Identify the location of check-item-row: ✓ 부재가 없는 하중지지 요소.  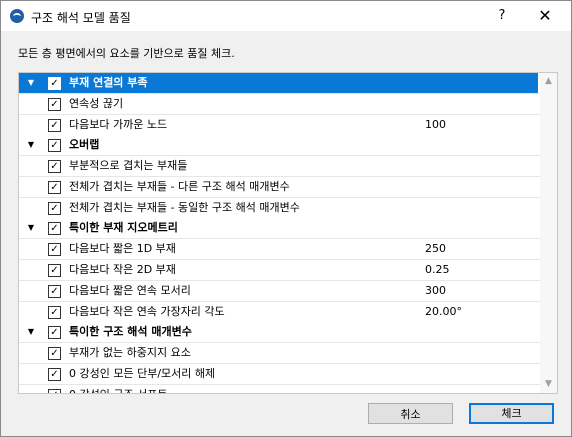
(288, 352).